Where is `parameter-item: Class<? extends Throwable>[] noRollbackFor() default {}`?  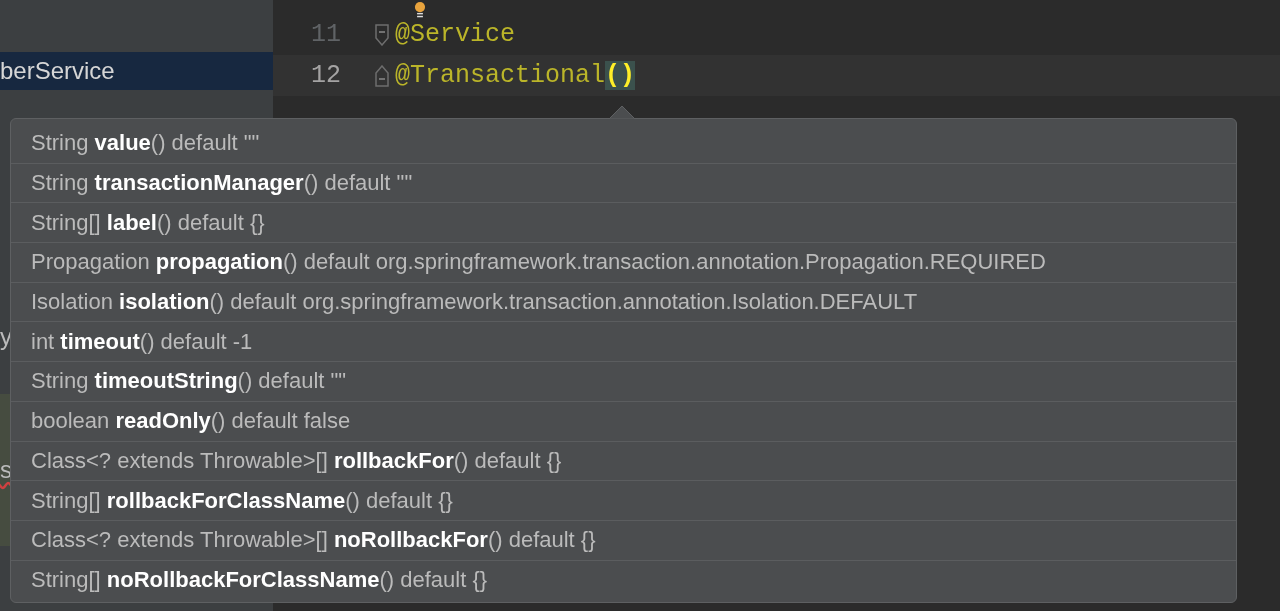 parameter-item: Class<? extends Throwable>[] noRollbackFor() default {} is located at coordinates (623, 540).